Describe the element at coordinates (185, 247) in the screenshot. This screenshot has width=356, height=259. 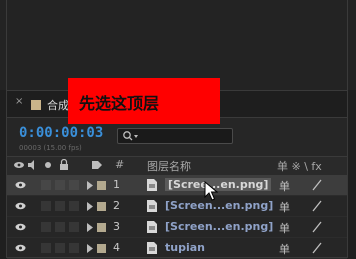
I see `layer-name: tupian` at that location.